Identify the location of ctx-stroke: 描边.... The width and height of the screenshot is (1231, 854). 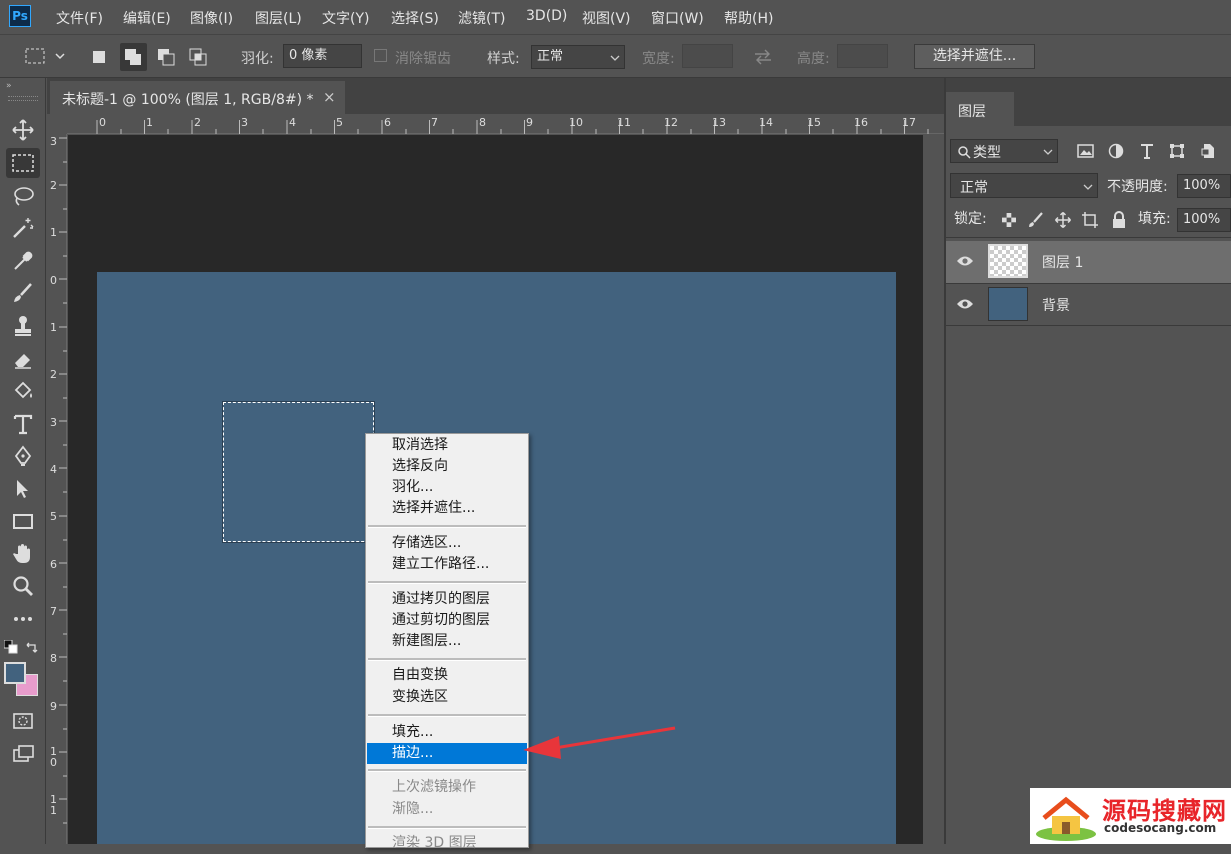
(447, 753).